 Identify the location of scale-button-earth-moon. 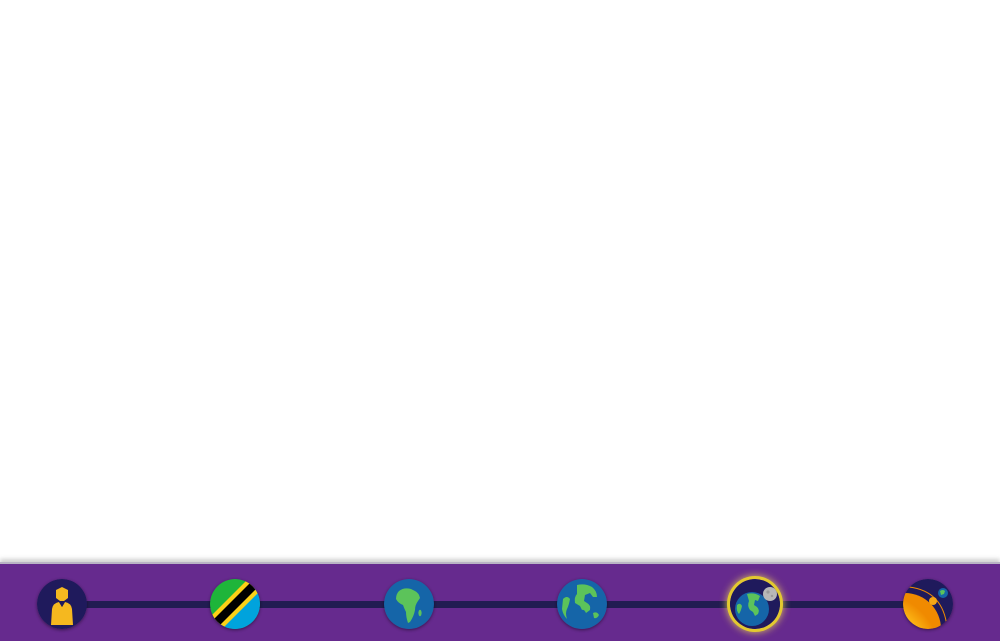
(755, 604).